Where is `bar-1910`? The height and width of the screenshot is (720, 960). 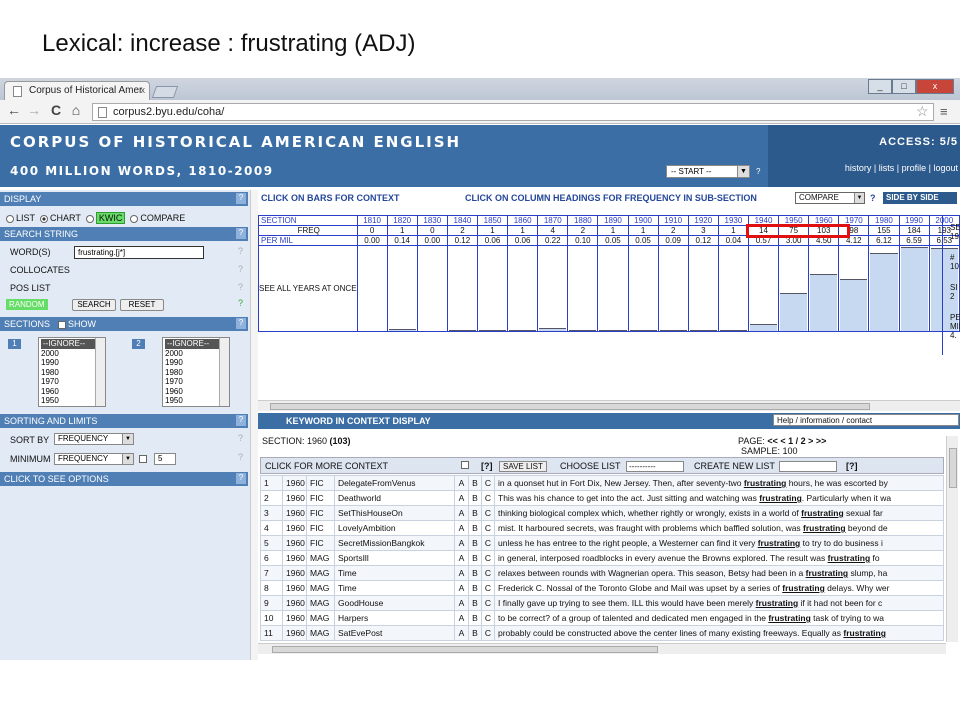 bar-1910 is located at coordinates (673, 330).